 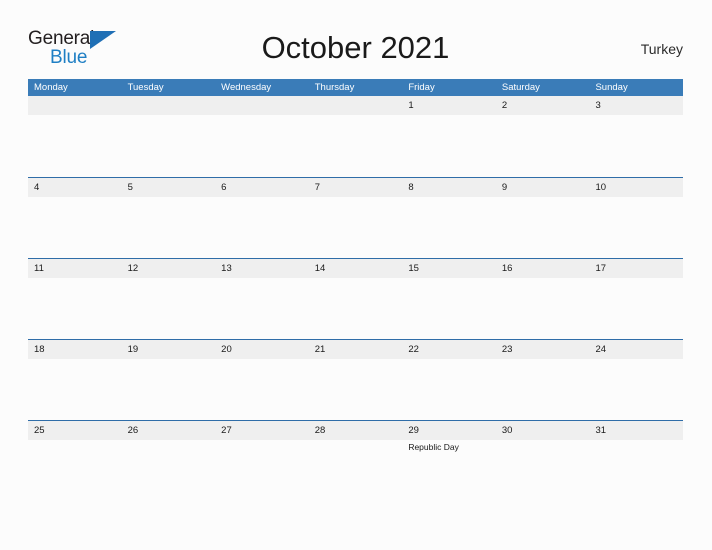 I want to click on day-number: 23, so click(x=507, y=349).